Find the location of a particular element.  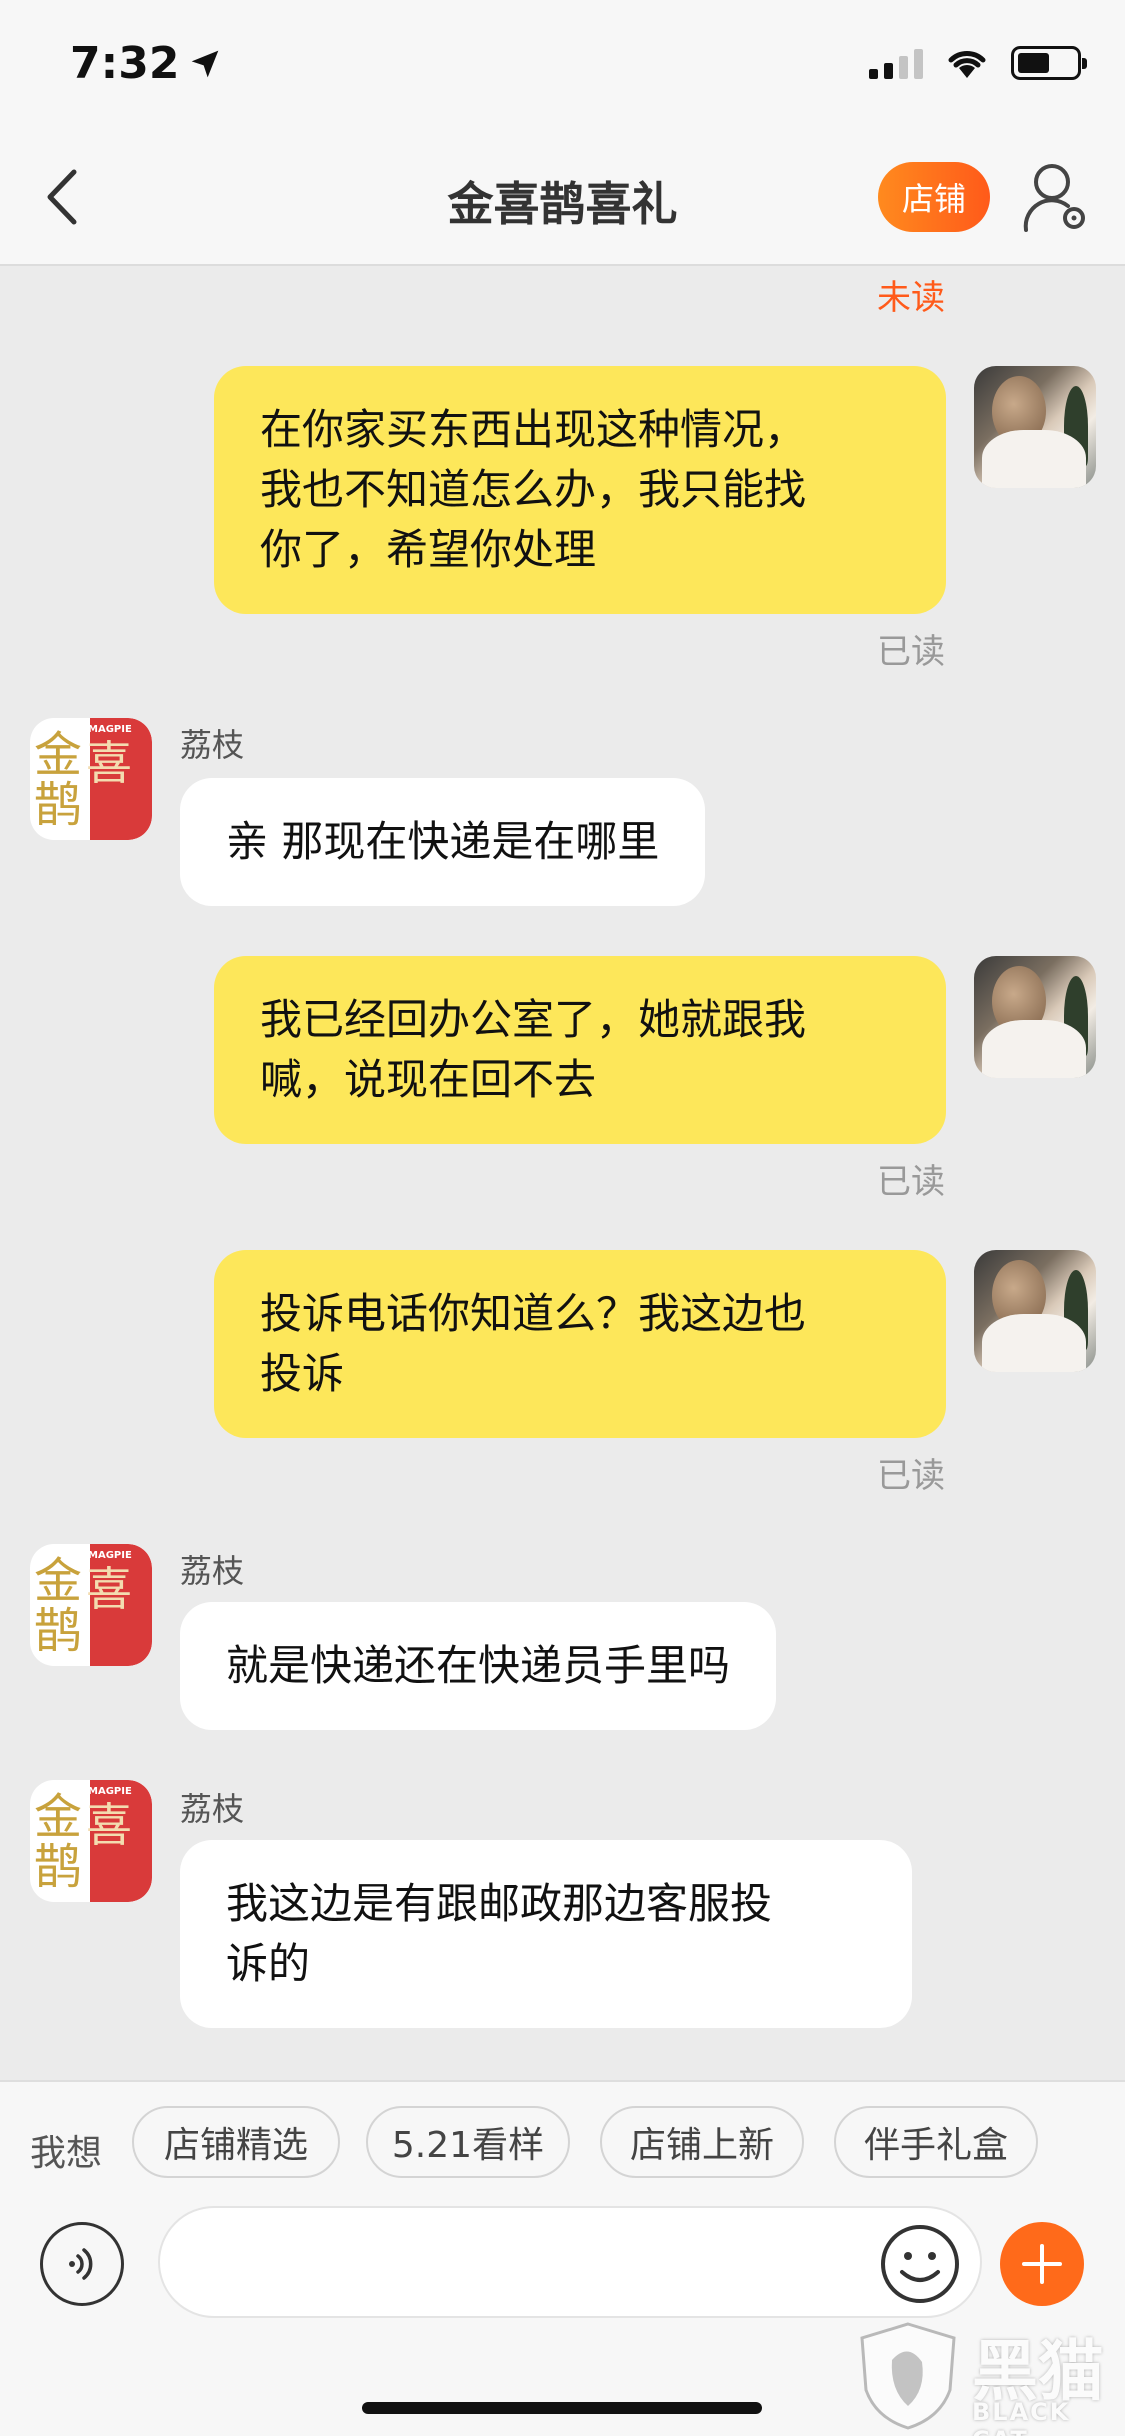

message-bubble: 就是快递还在快递员手里吗 is located at coordinates (478, 1666).